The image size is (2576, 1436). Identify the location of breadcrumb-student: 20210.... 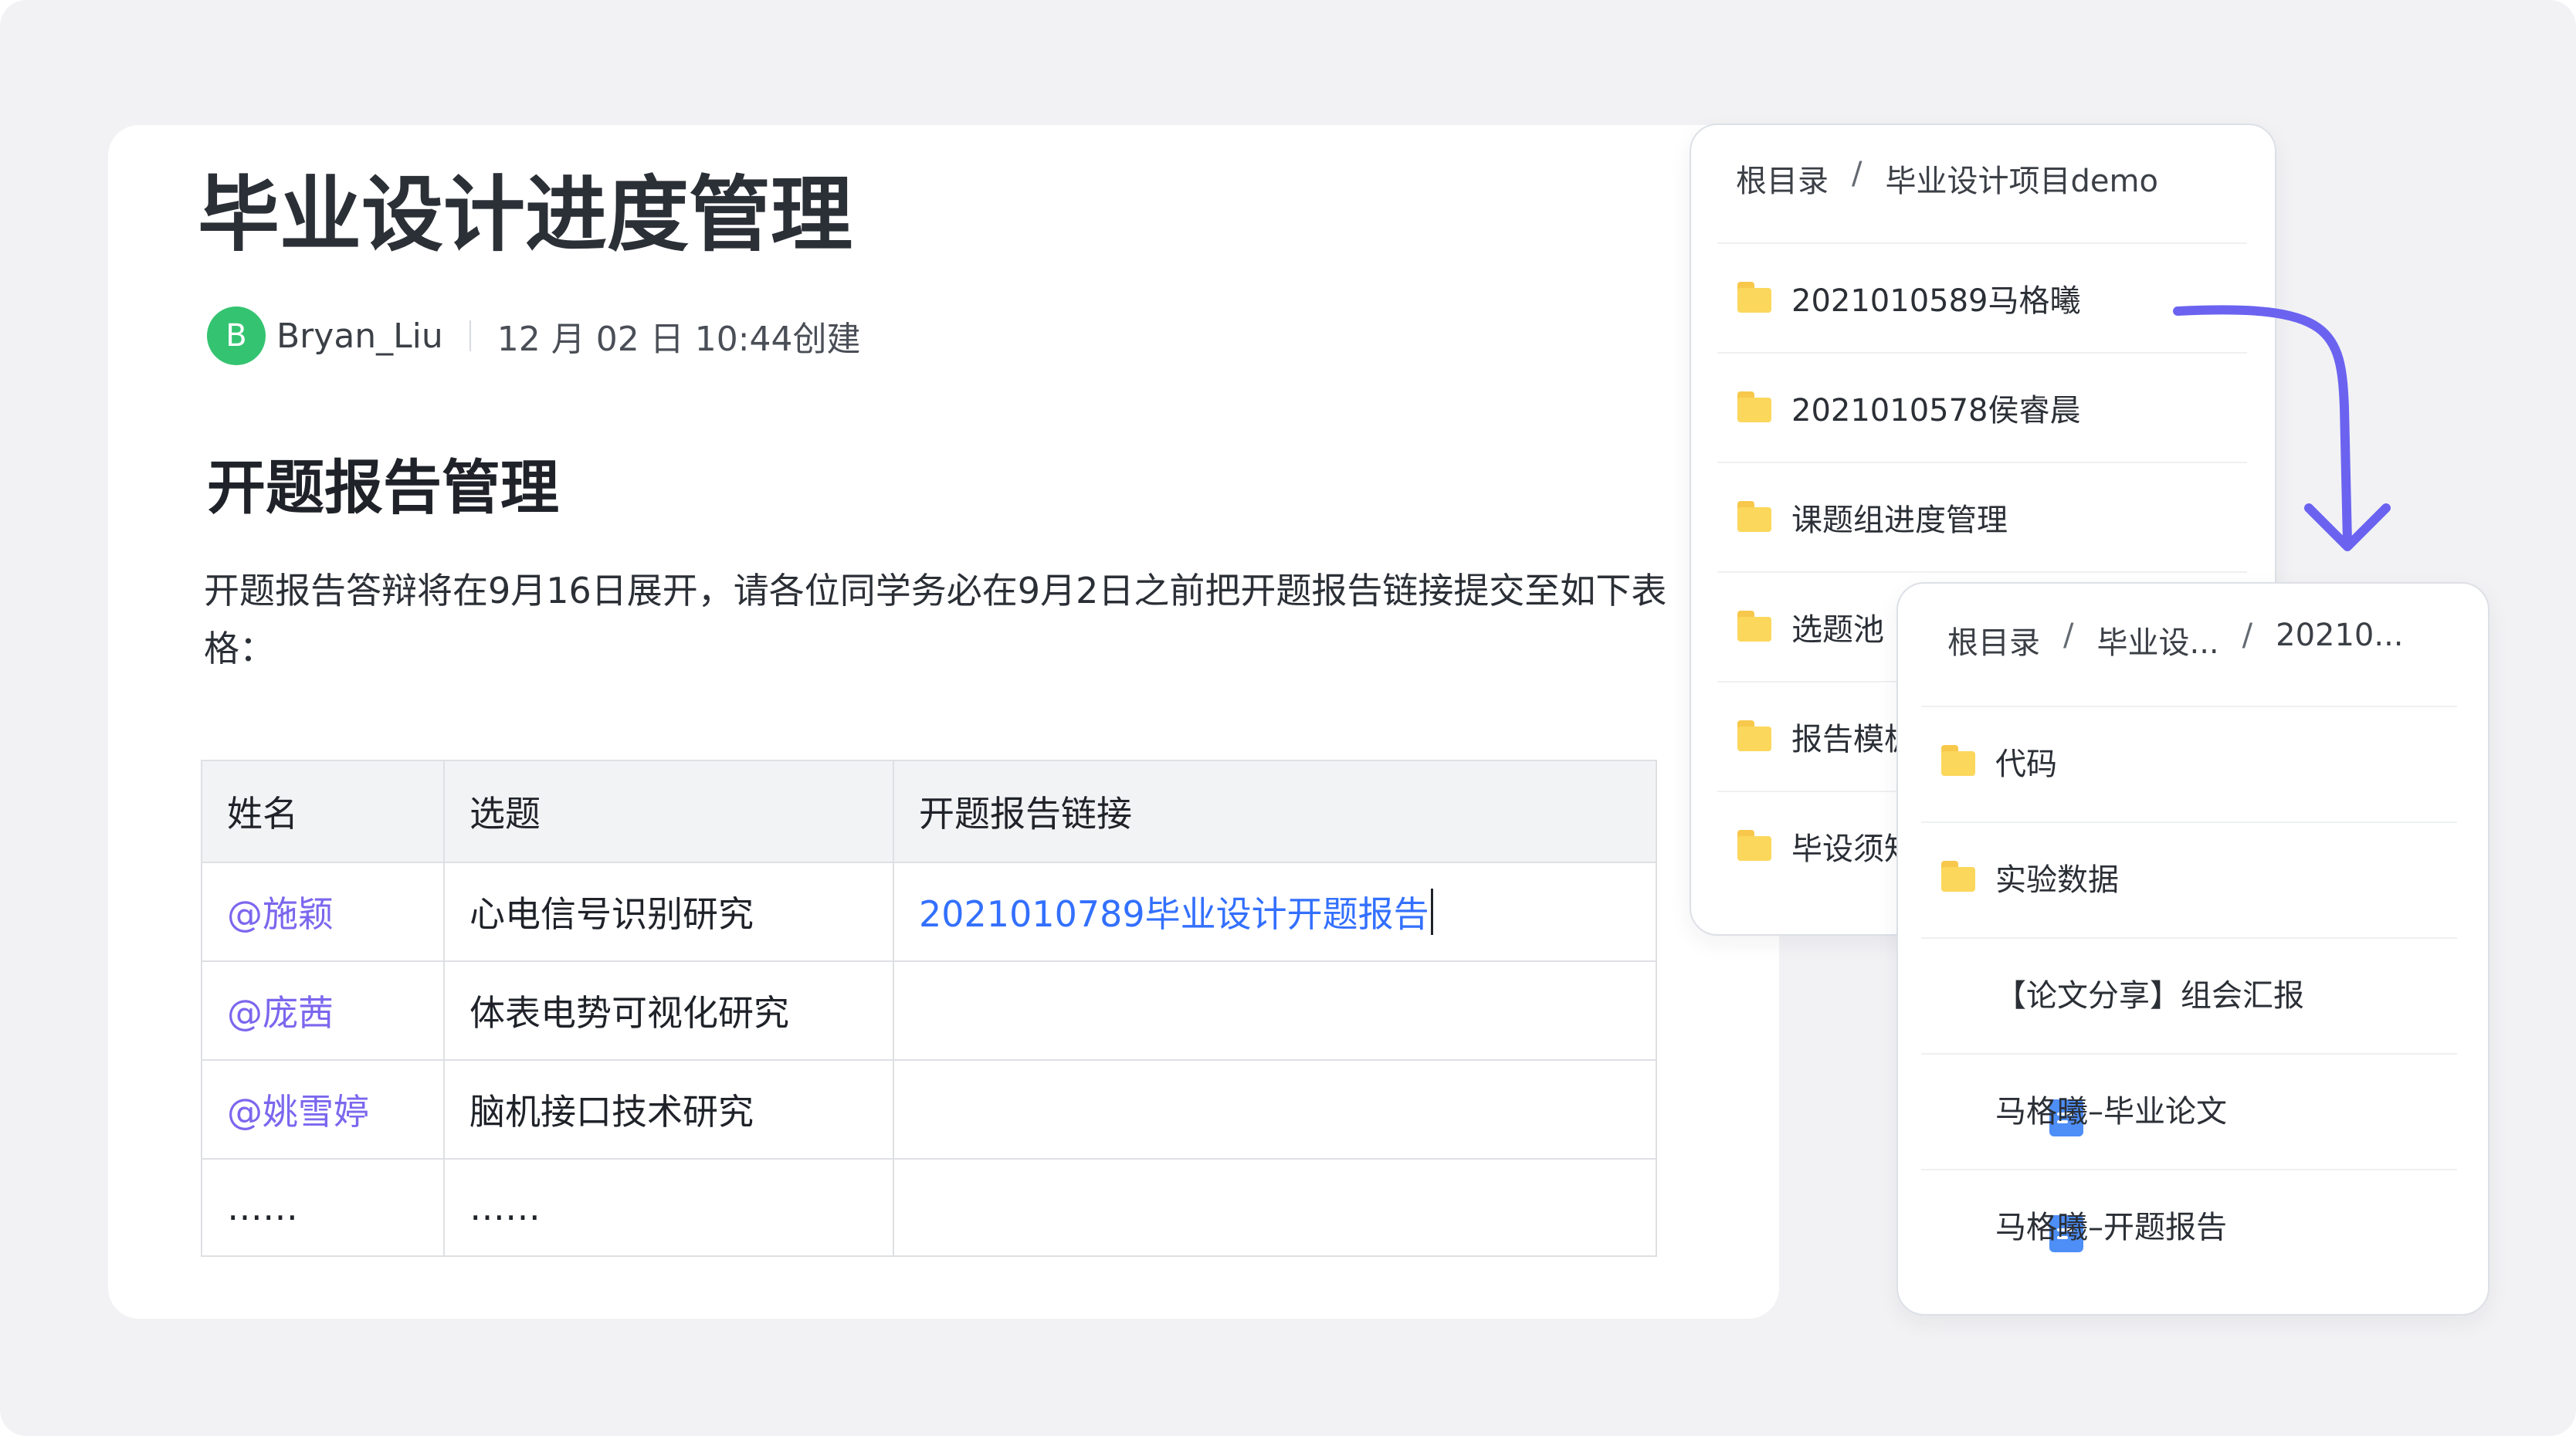
(2339, 640).